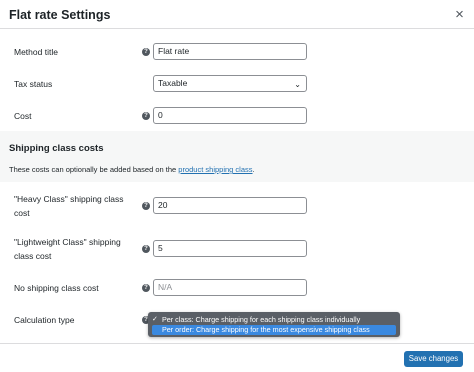  I want to click on heavy-class-cost-input: 20, so click(230, 205).